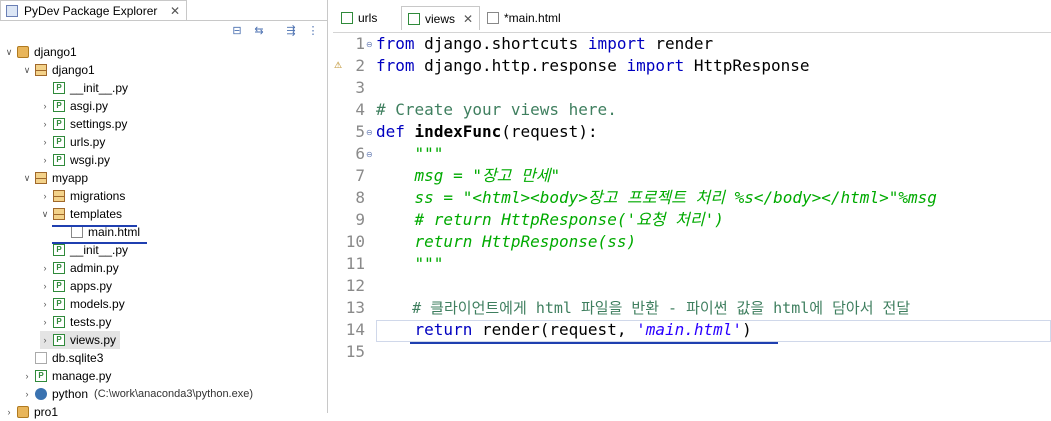  Describe the element at coordinates (355, 241) in the screenshot. I see `line-number: 10` at that location.